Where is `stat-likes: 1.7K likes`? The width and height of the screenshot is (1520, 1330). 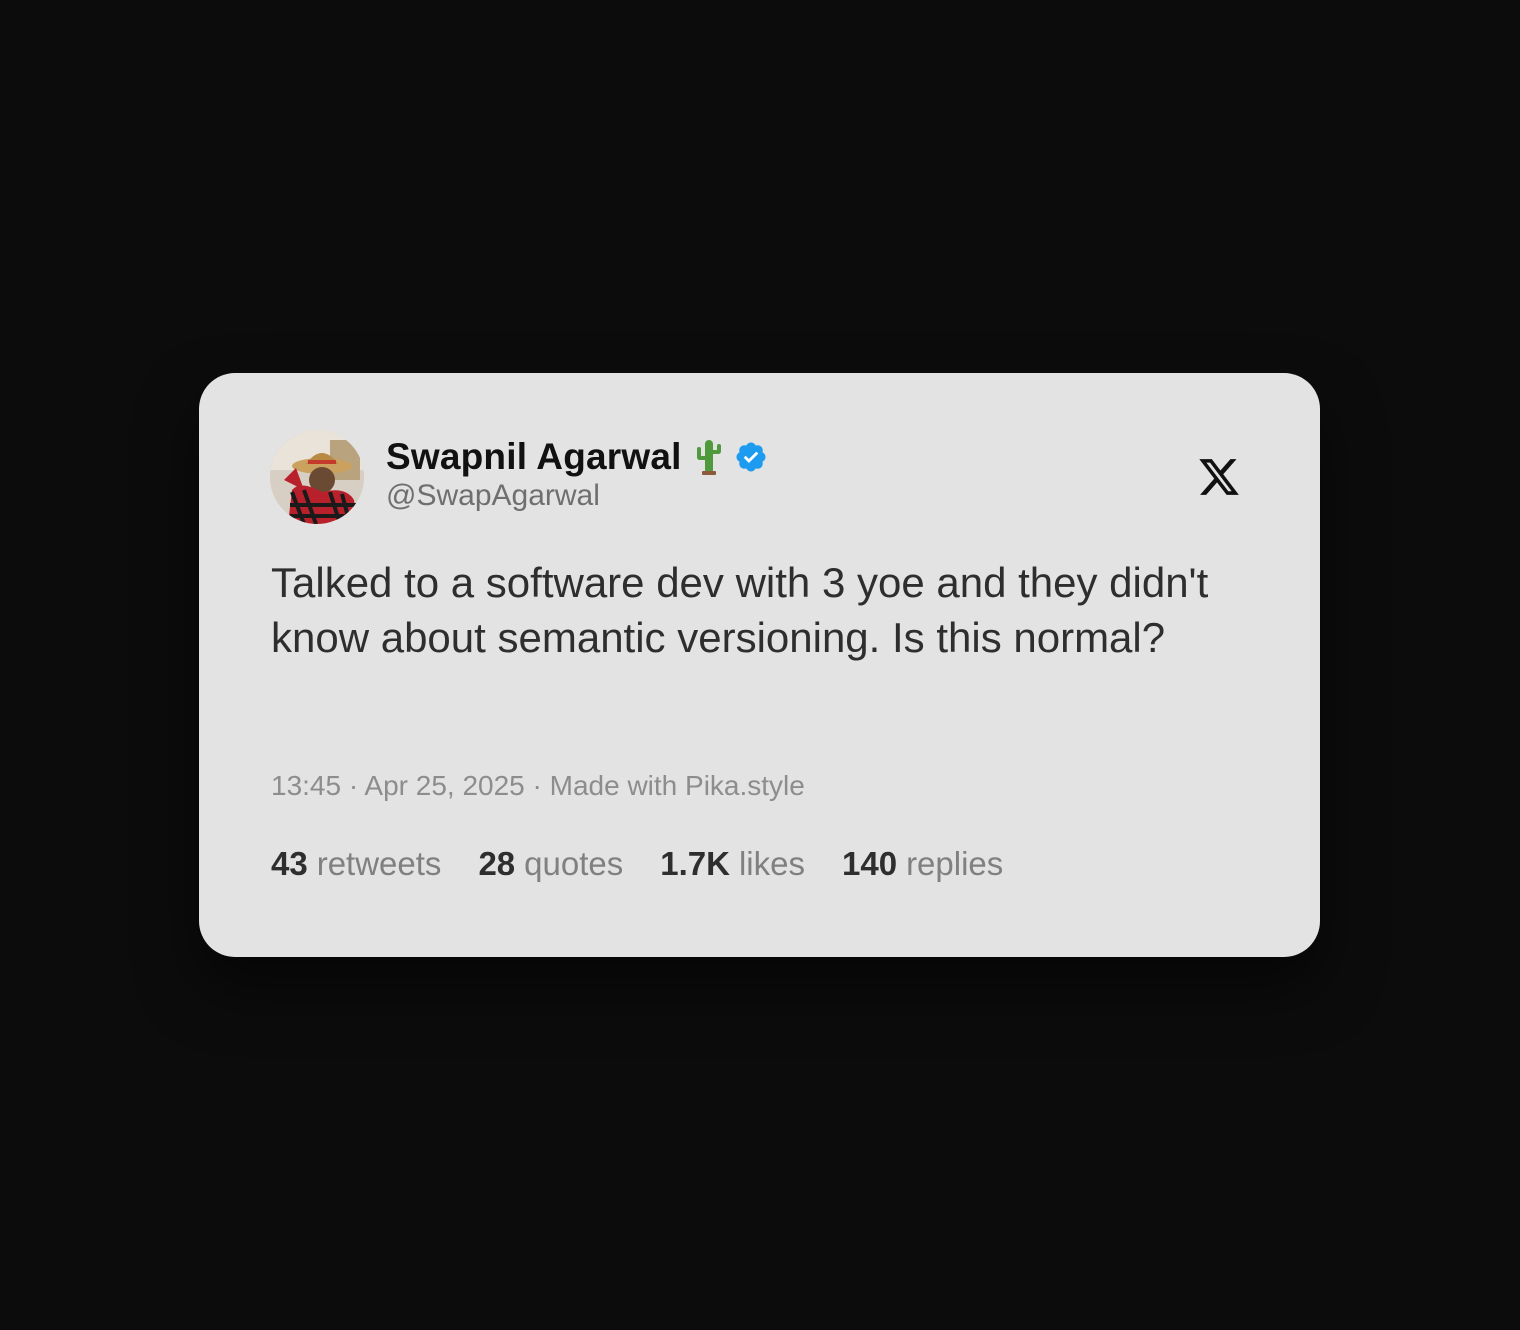 stat-likes: 1.7K likes is located at coordinates (732, 864).